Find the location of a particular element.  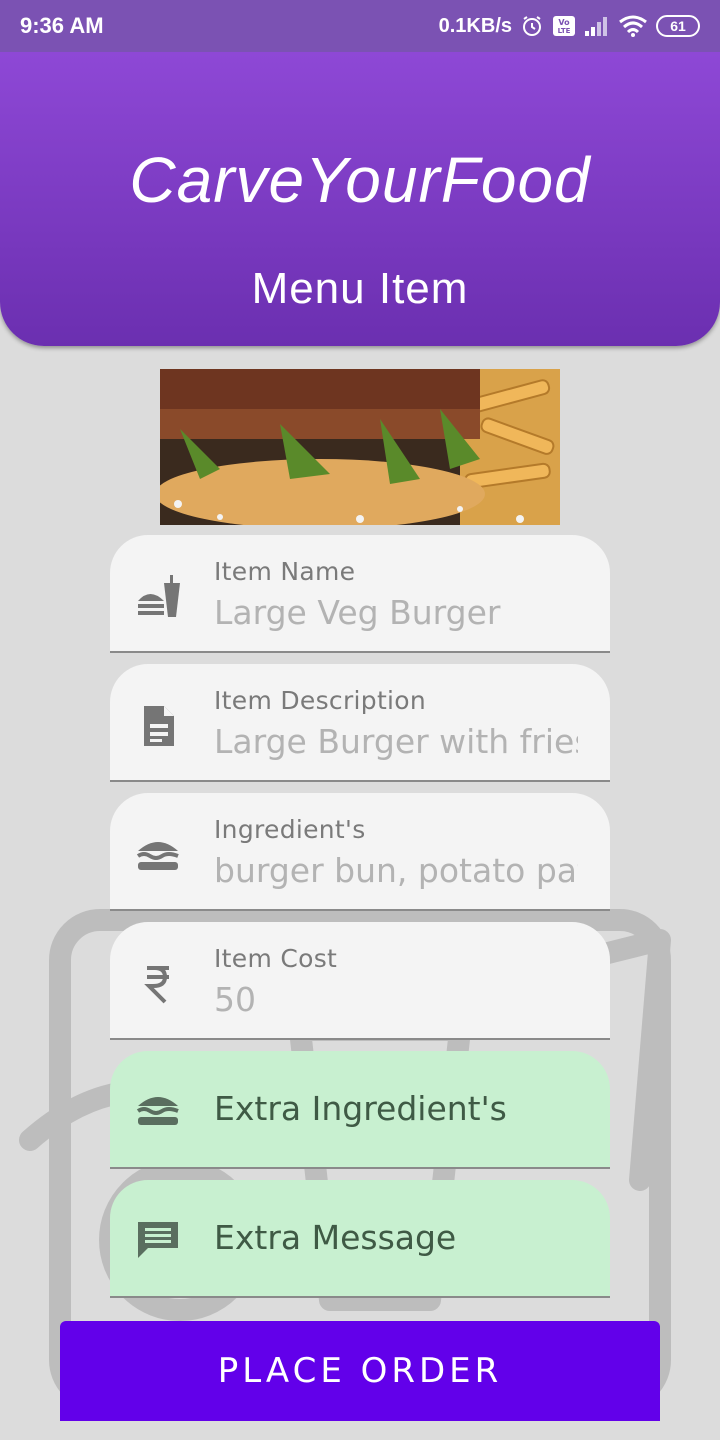

item-description-input: Large Burger with fries is located at coordinates (396, 741).